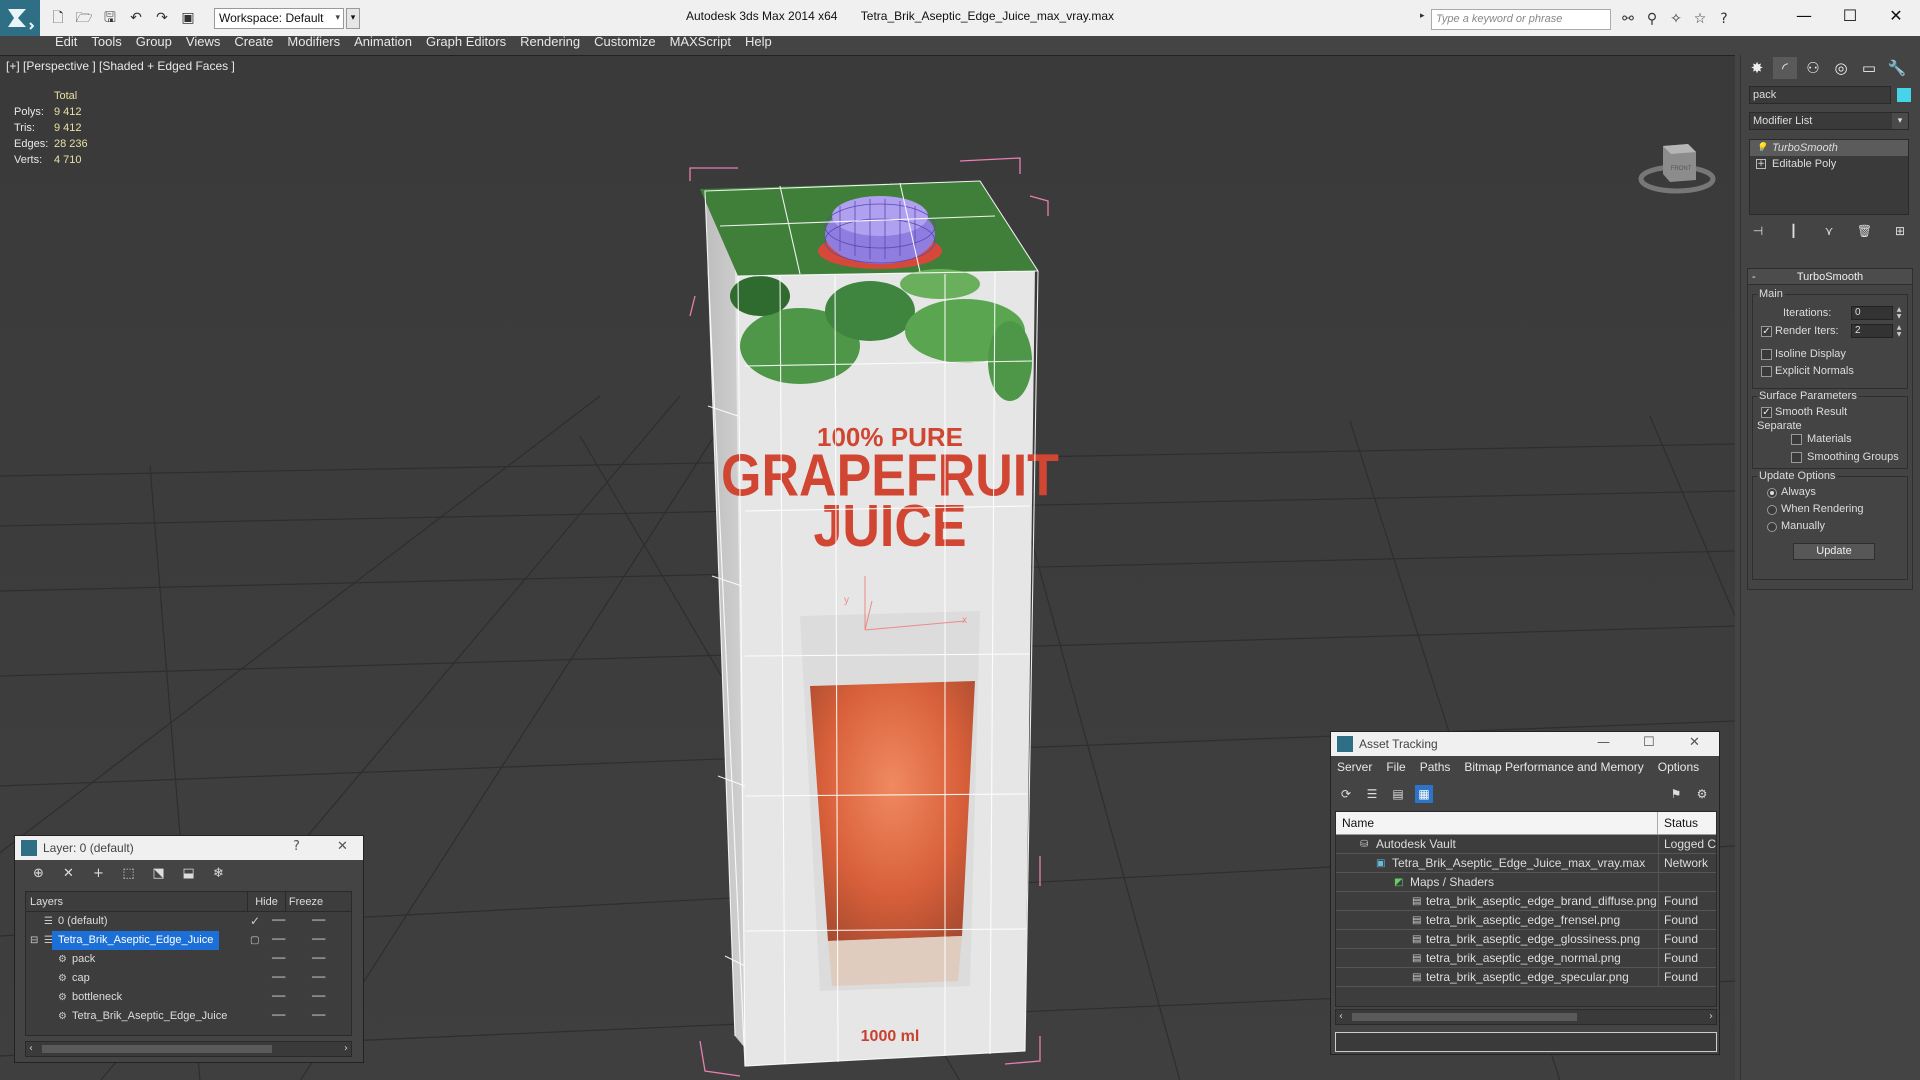  Describe the element at coordinates (1896, 16) in the screenshot. I see `close-button: ✕` at that location.